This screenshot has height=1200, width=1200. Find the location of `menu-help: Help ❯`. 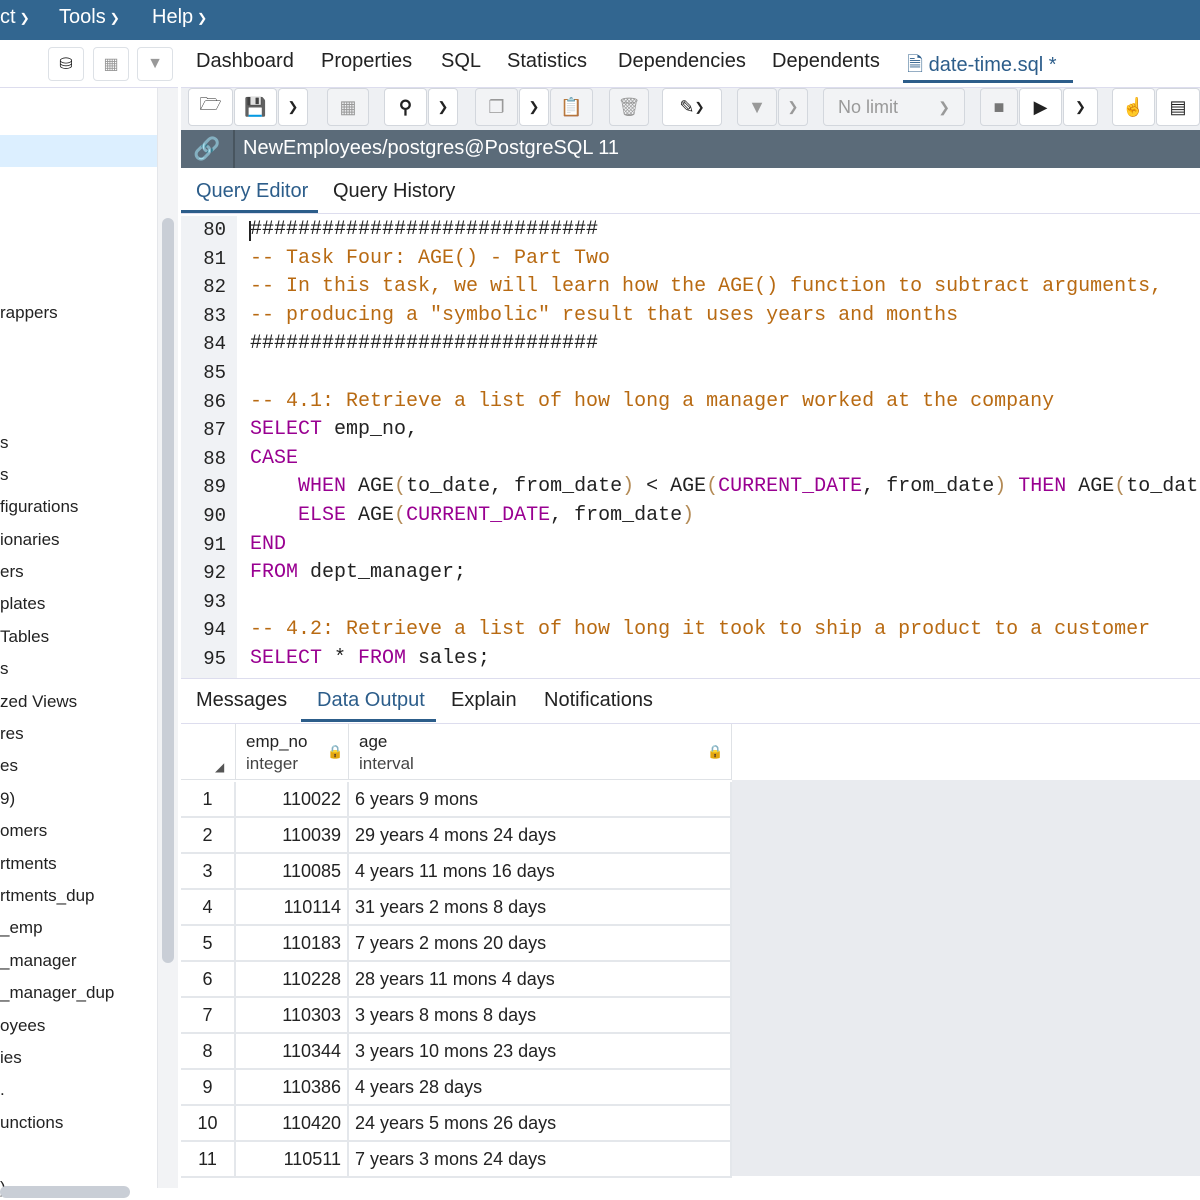

menu-help: Help ❯ is located at coordinates (179, 17).